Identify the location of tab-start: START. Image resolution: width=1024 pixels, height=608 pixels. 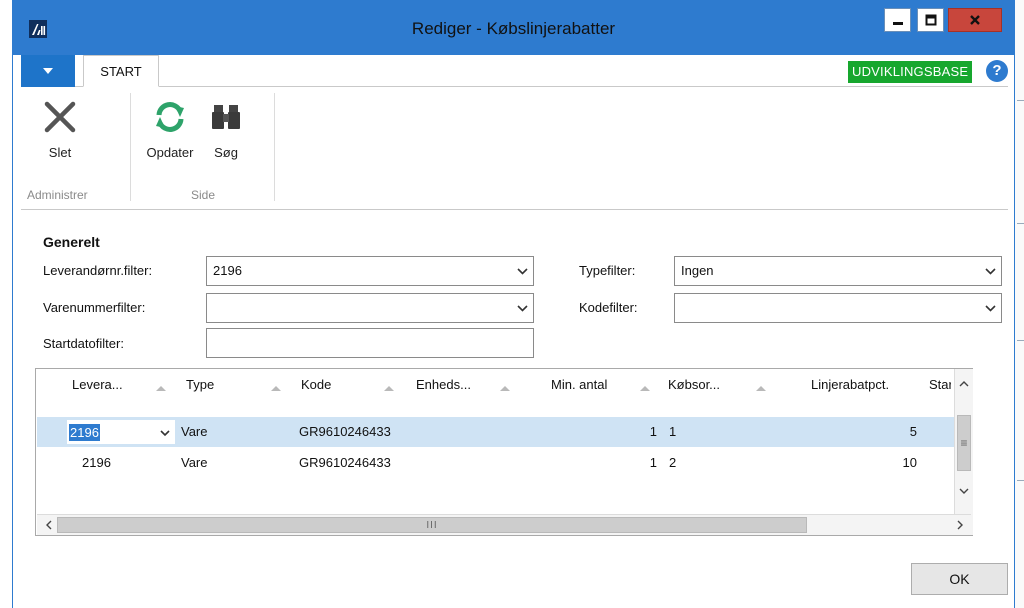
(121, 71).